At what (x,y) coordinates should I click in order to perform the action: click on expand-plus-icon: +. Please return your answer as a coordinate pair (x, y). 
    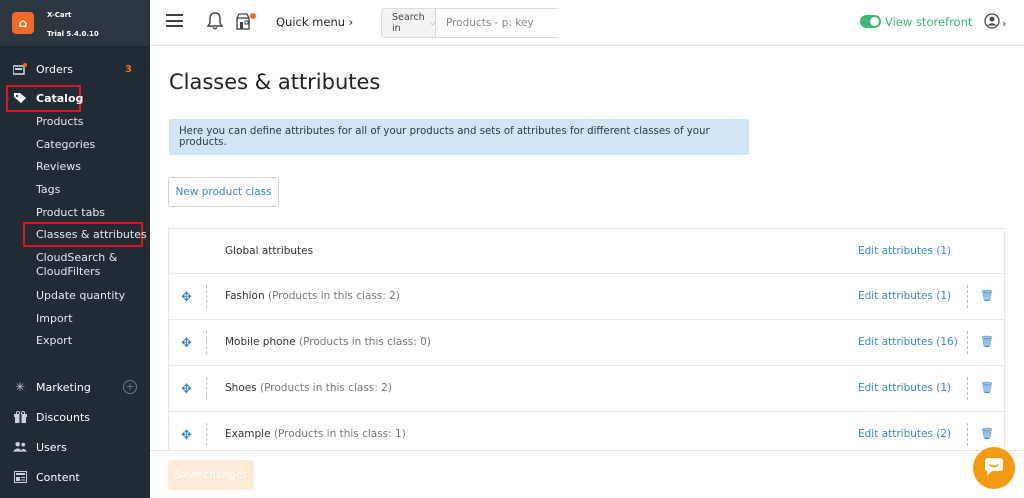
    Looking at the image, I should click on (130, 387).